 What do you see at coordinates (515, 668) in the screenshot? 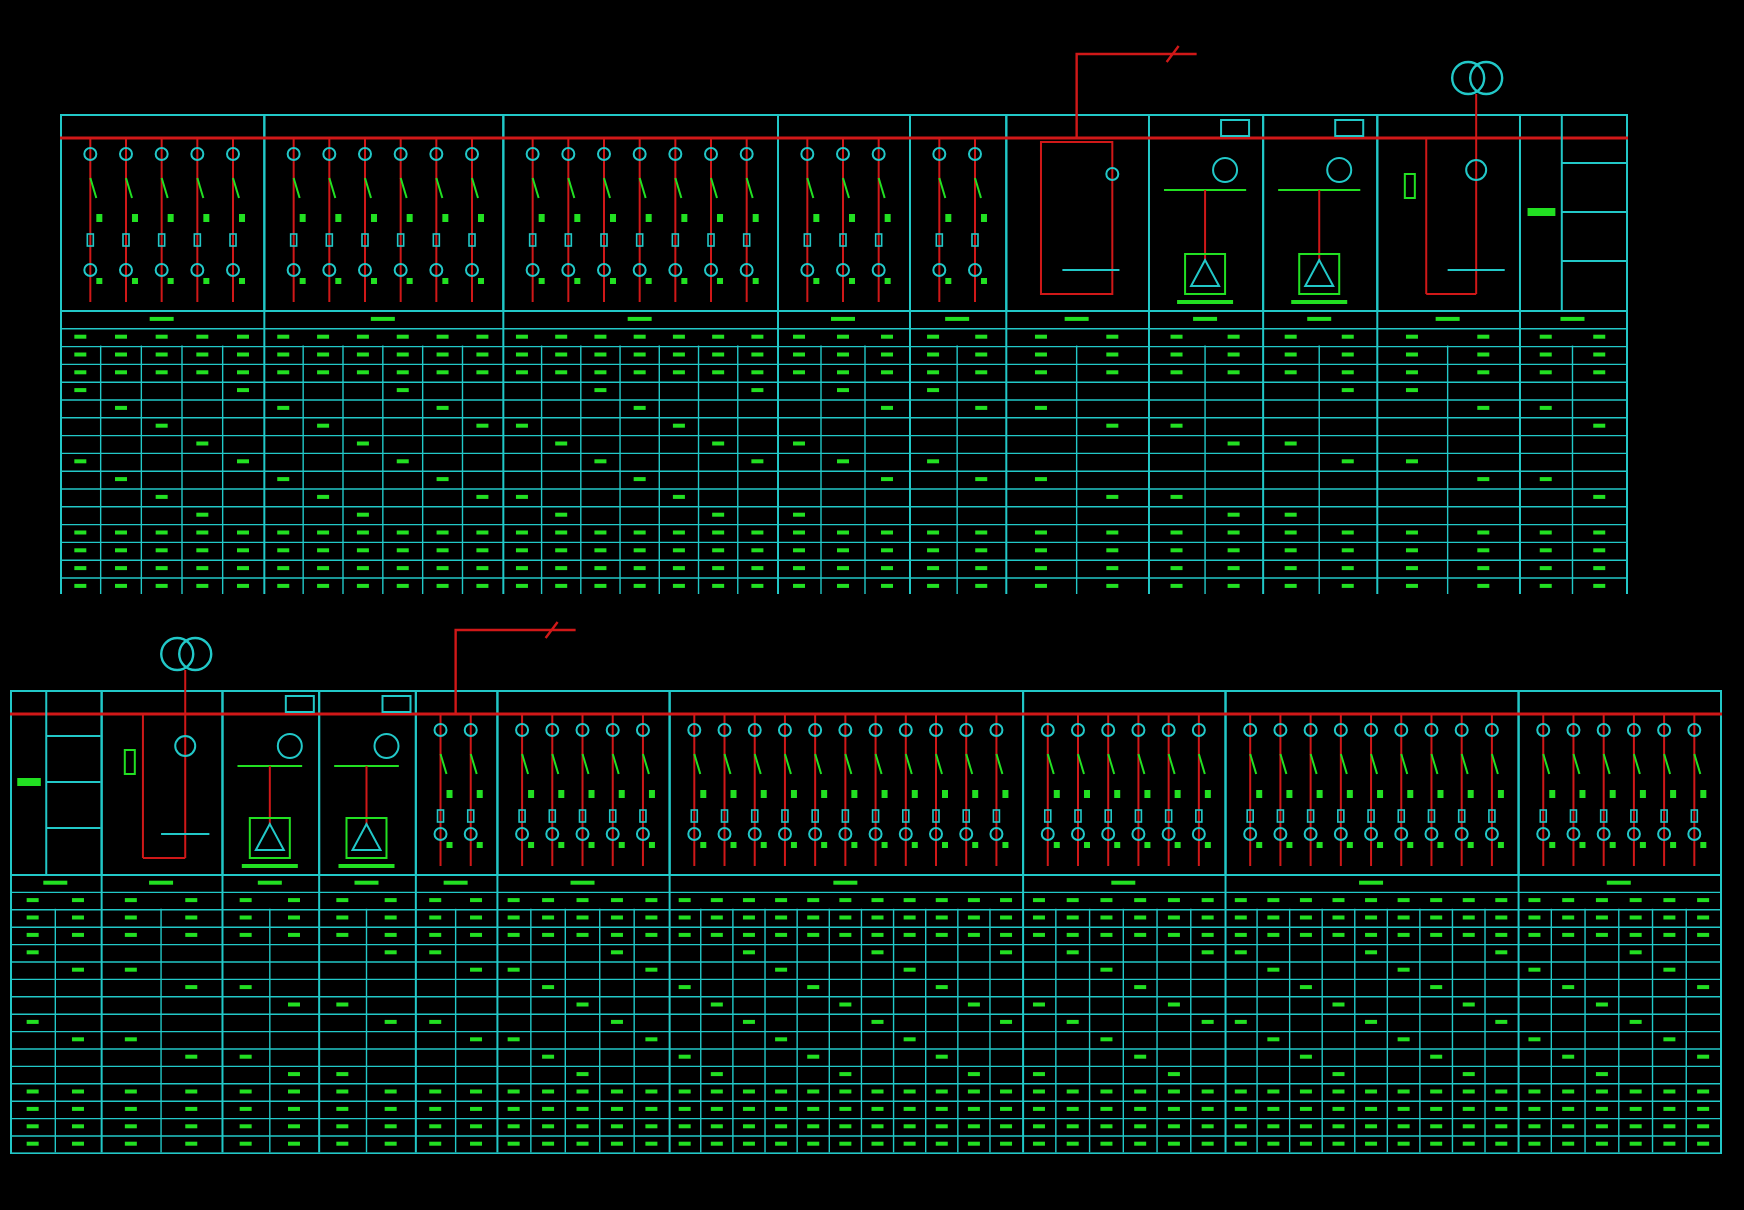
I see `cable-drawing` at bounding box center [515, 668].